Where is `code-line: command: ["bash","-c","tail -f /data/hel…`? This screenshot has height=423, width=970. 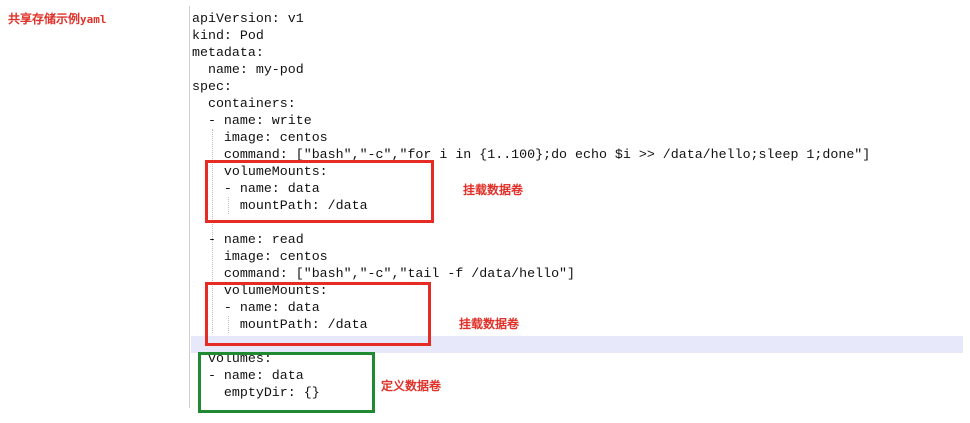 code-line: command: ["bash","-c","tail -f /data/hel… is located at coordinates (384, 273).